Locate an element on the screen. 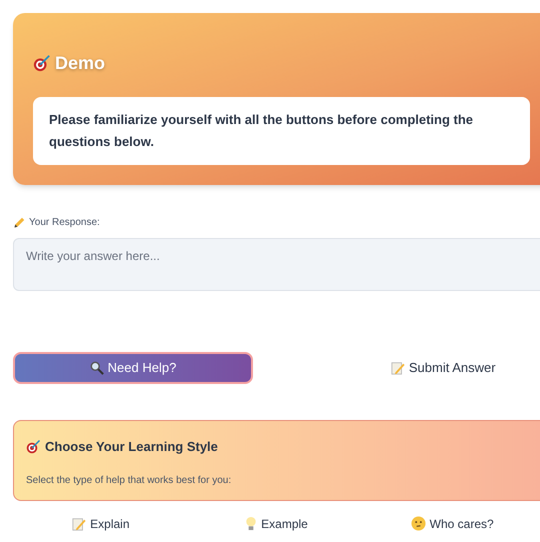 This screenshot has height=542, width=540. magnifier-icon is located at coordinates (97, 368).